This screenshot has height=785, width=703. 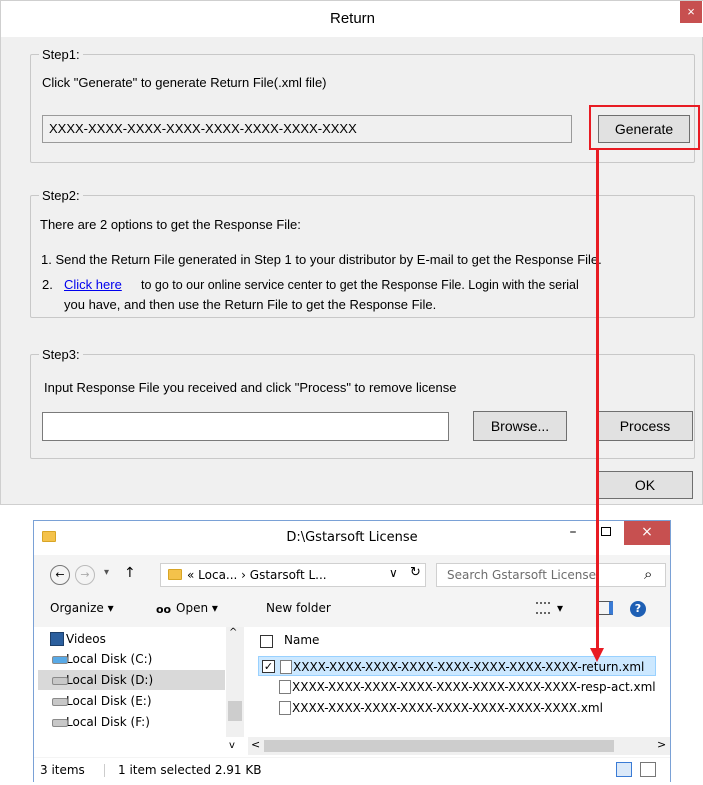 What do you see at coordinates (106, 572) in the screenshot?
I see `recent-locations-icon: ▾` at bounding box center [106, 572].